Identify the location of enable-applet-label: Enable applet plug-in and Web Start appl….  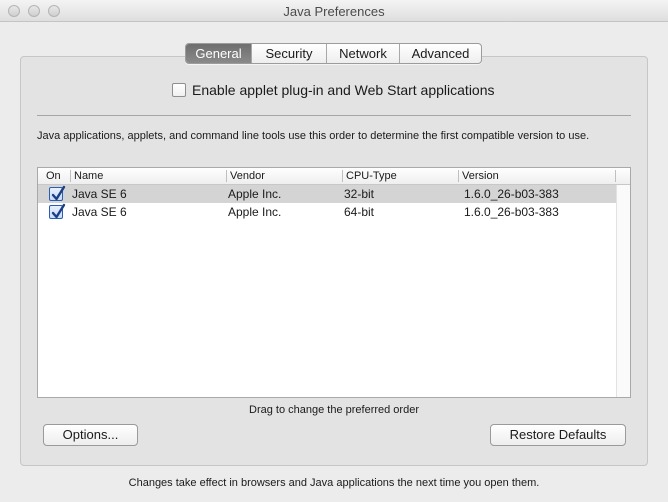
(343, 90).